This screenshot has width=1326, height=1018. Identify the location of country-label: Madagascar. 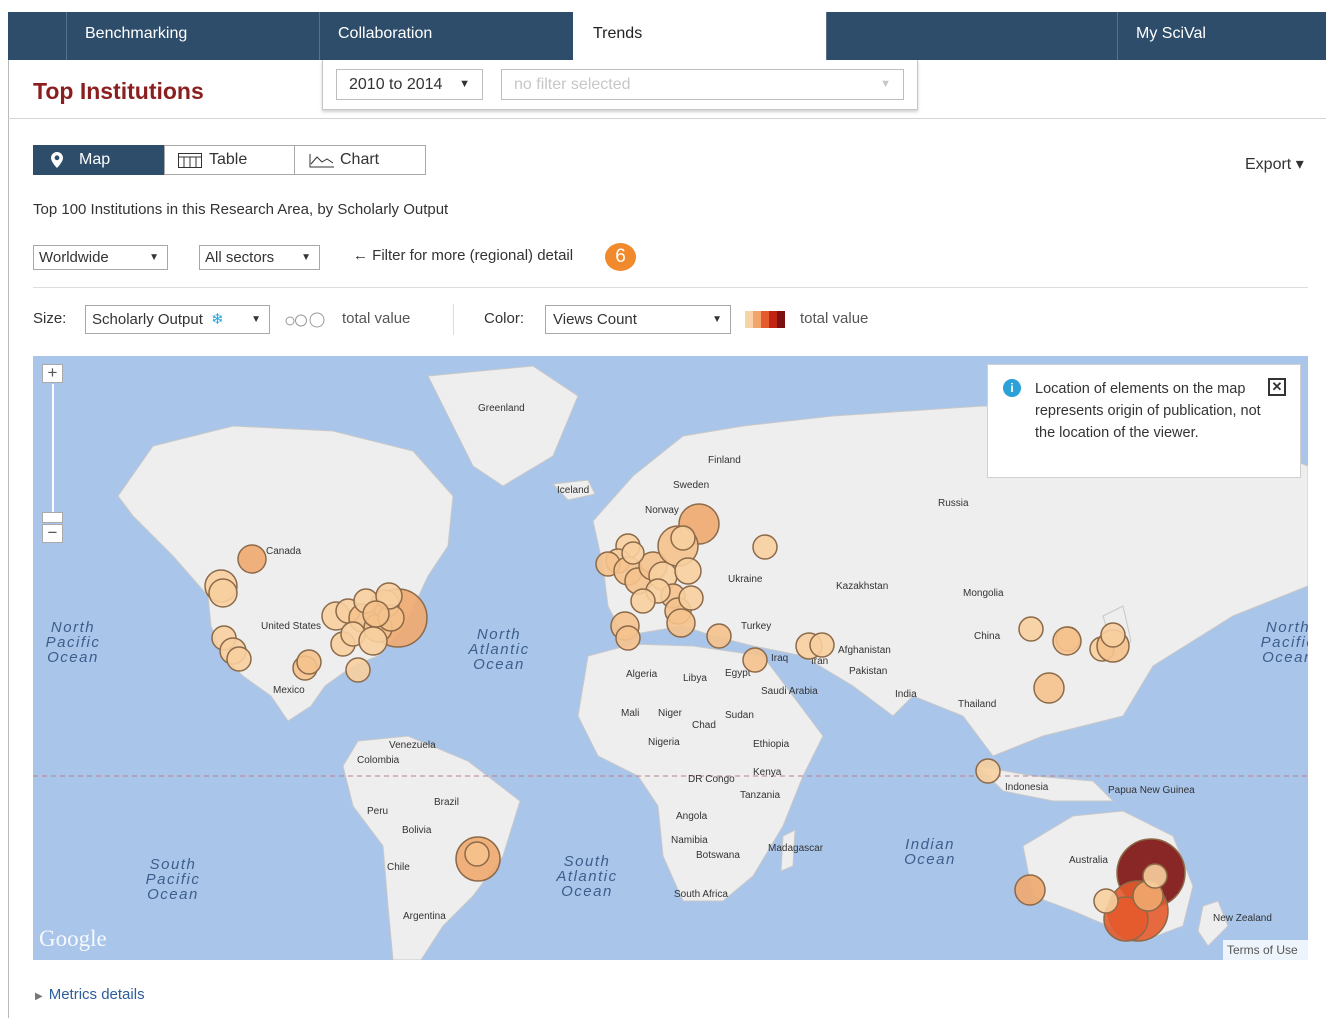
(796, 848).